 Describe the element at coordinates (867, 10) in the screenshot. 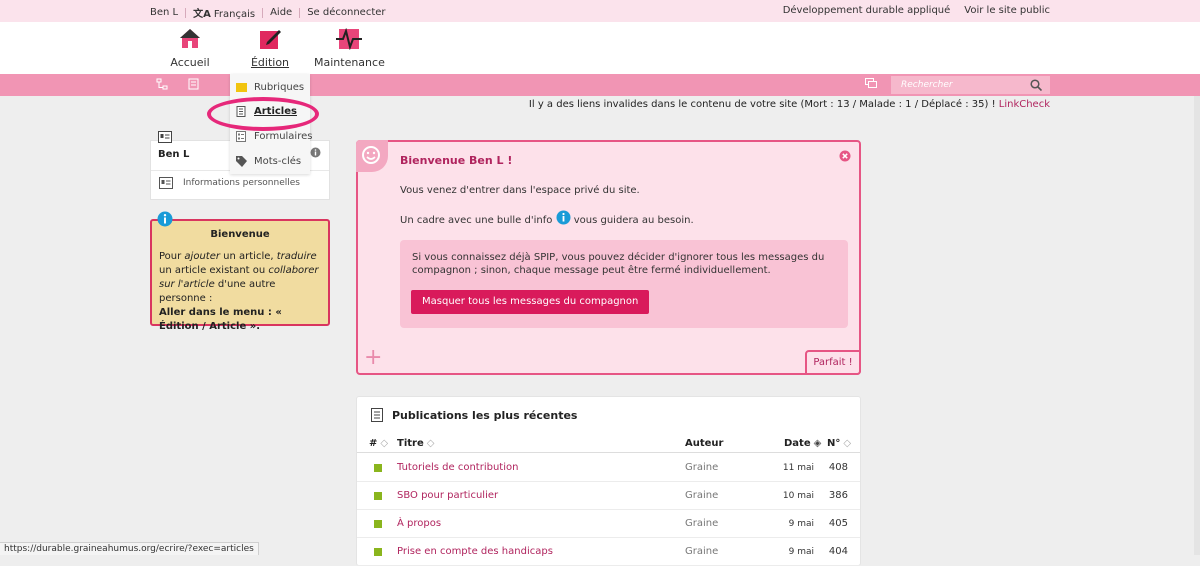

I see `site-name-link: Développement durable appliqué` at that location.